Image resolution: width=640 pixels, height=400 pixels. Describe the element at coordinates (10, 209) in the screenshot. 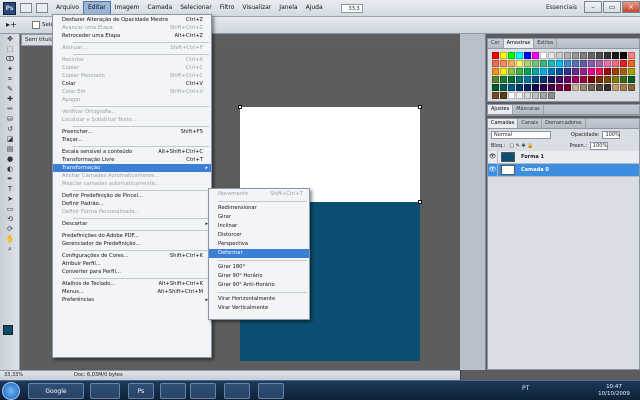

I see `shape-tool-icon: ▭` at that location.